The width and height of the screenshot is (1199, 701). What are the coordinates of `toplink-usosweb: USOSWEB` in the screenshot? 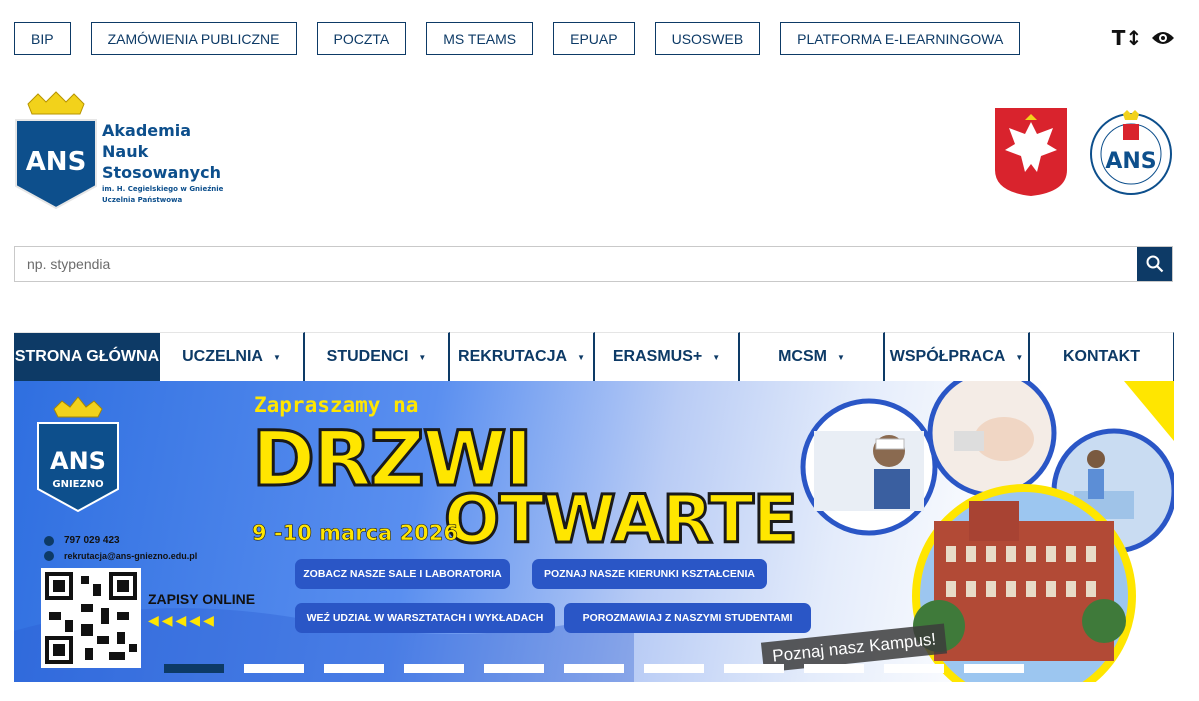 It's located at (707, 38).